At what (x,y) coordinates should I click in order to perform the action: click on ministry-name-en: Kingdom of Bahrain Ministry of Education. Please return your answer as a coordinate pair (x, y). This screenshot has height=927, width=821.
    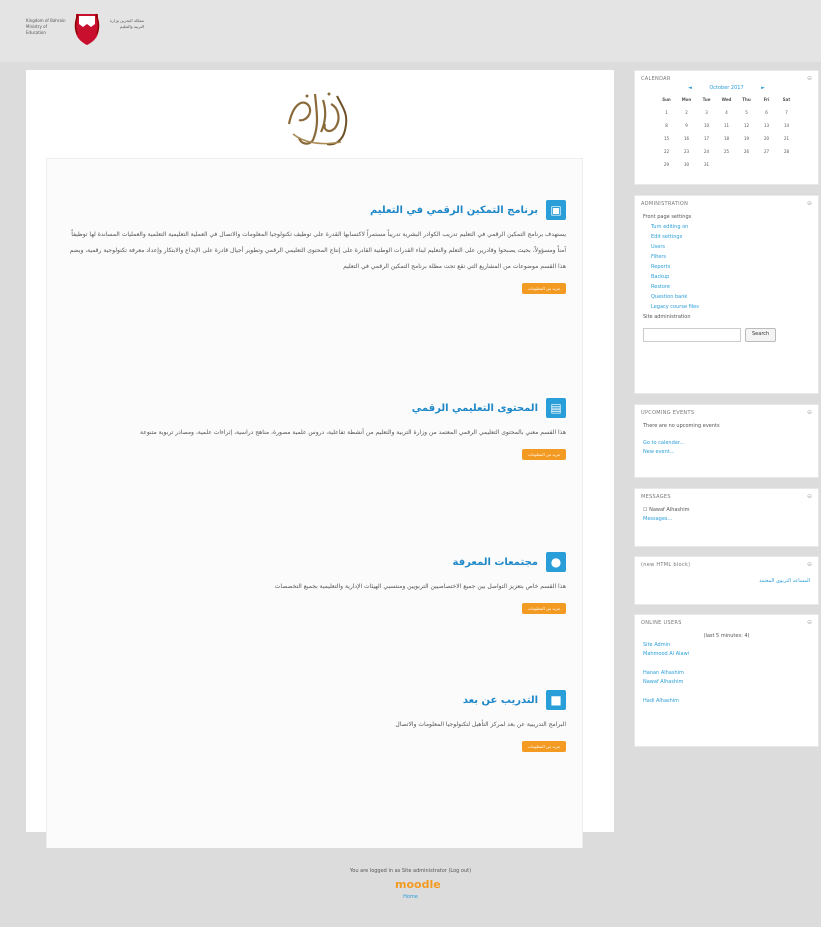
    Looking at the image, I should click on (46, 26).